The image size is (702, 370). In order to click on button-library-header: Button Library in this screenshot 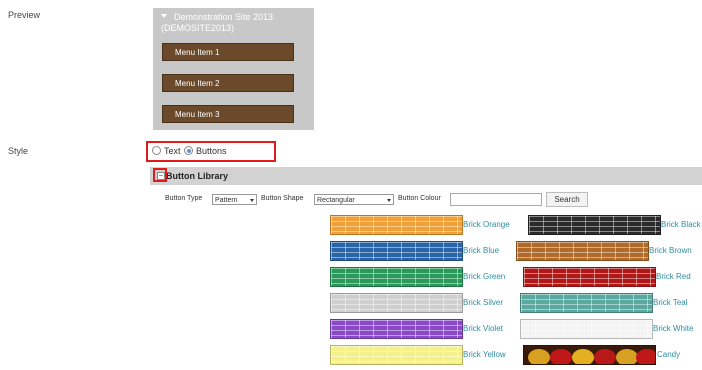, I will do `click(426, 176)`.